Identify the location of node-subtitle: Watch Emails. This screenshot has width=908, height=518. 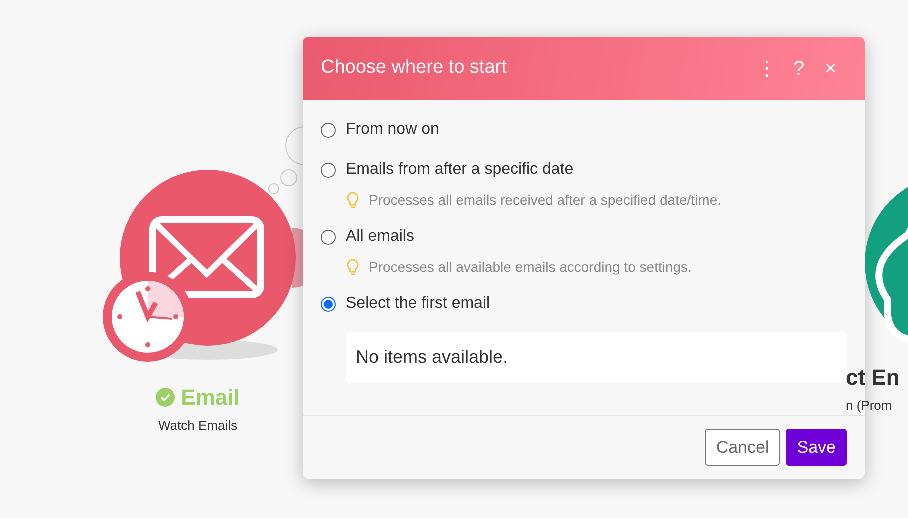
(198, 426).